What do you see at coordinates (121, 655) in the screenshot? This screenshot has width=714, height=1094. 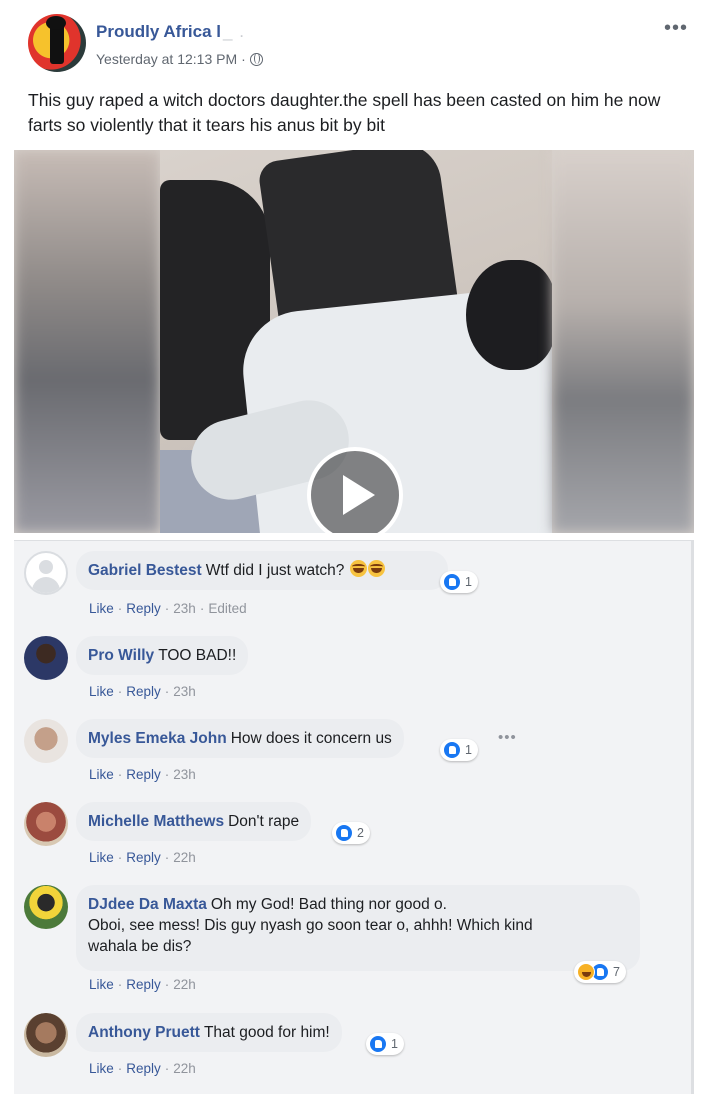 I see `comment-author: Pro Willy` at bounding box center [121, 655].